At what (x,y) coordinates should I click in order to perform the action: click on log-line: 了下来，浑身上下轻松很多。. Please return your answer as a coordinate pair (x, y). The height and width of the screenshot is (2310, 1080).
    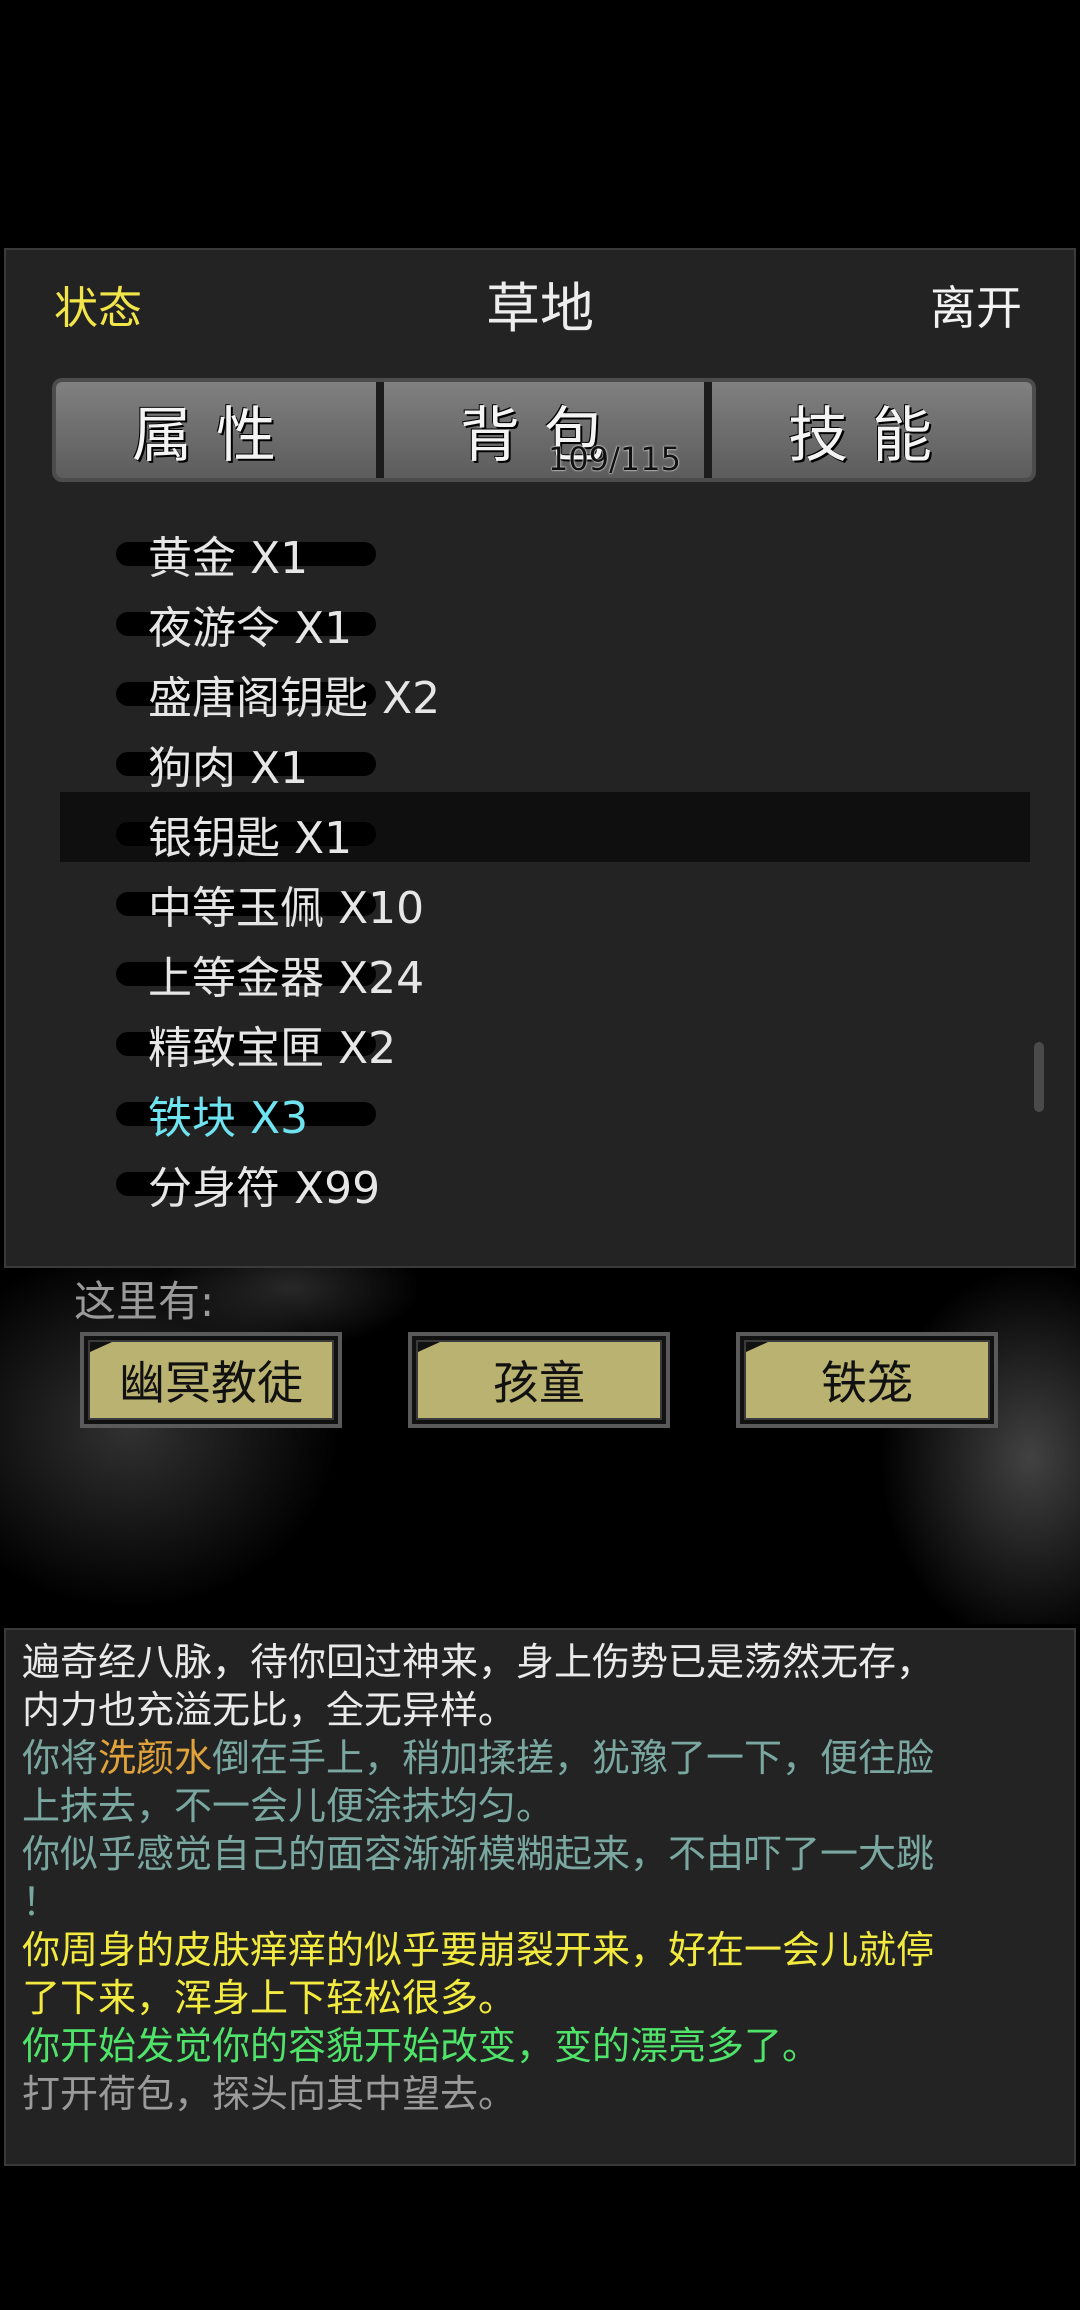
    Looking at the image, I should click on (269, 1998).